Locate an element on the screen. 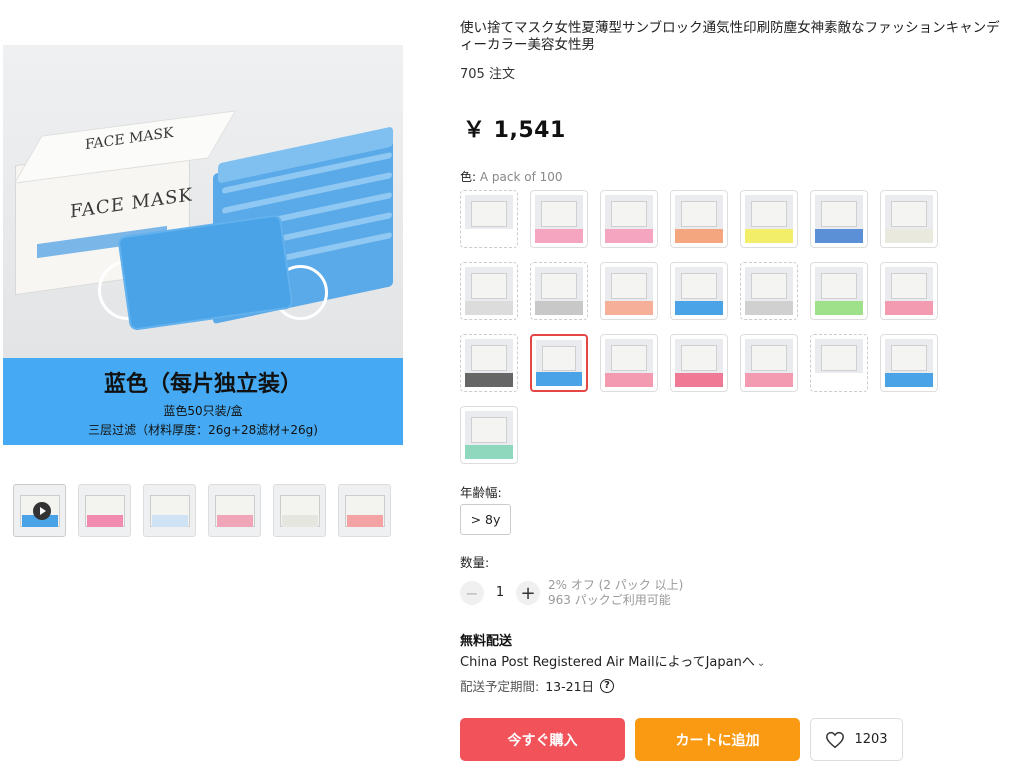 Image resolution: width=1022 pixels, height=770 pixels. caption-title: 蓝色（每片独立装） is located at coordinates (202, 384).